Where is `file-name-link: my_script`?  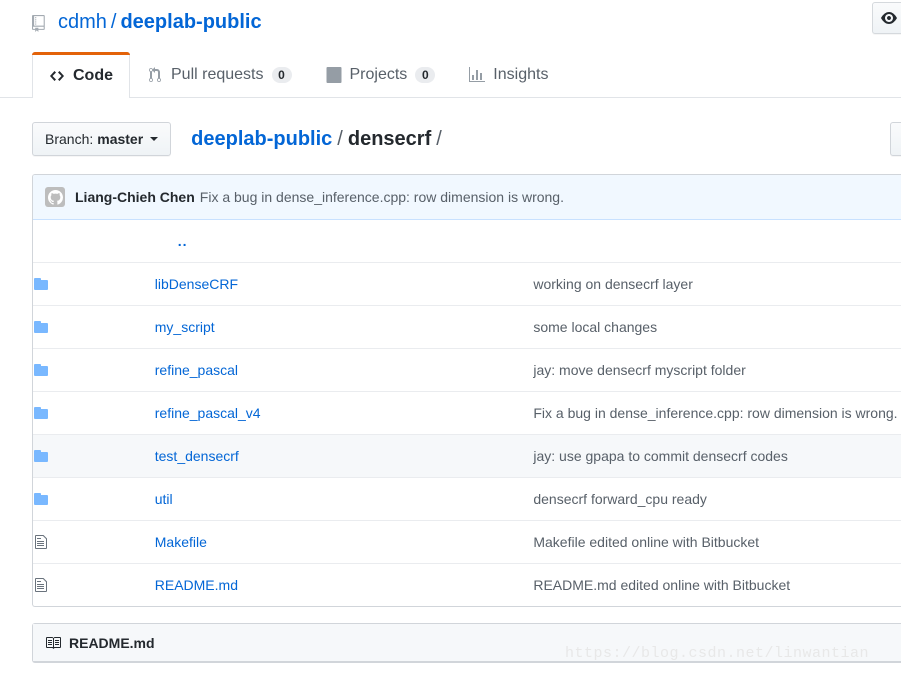
file-name-link: my_script is located at coordinates (185, 327).